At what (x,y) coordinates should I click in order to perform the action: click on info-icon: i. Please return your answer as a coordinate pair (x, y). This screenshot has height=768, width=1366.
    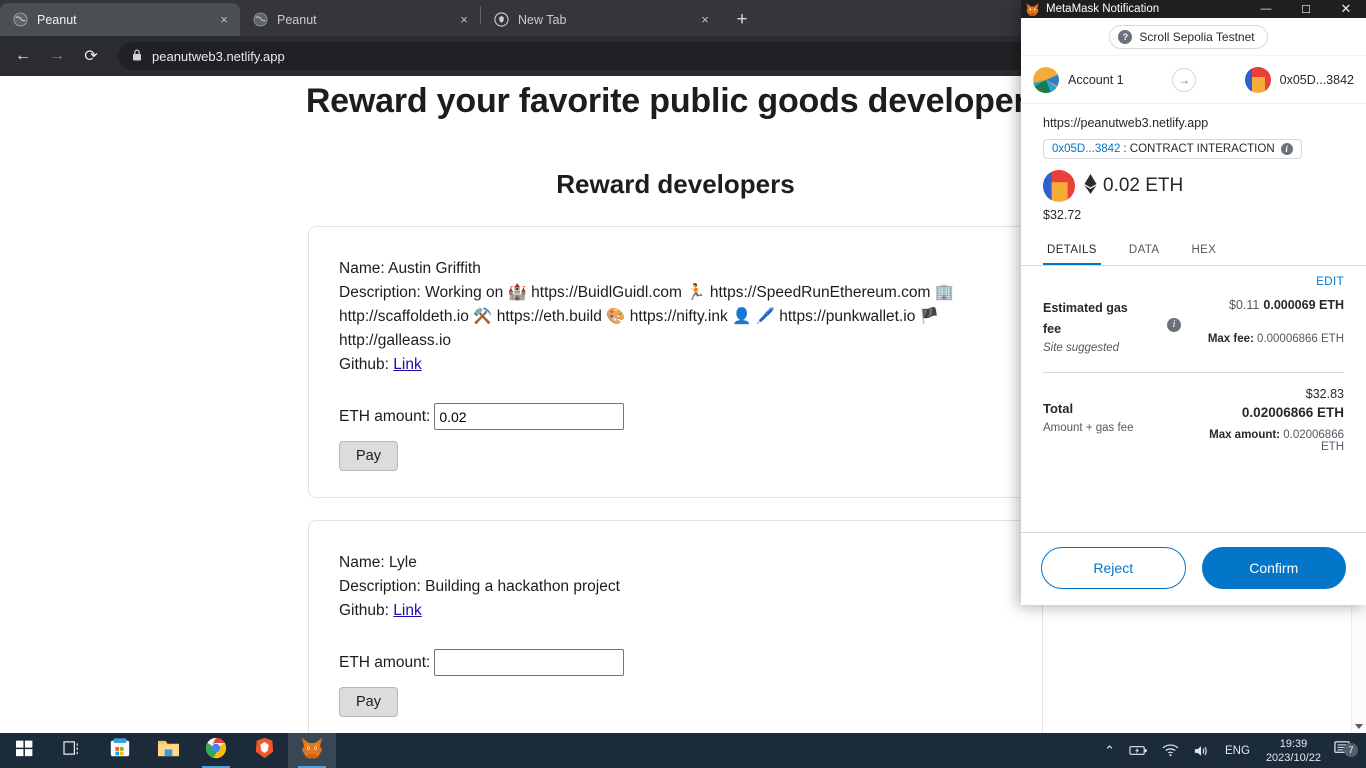
    Looking at the image, I should click on (1286, 149).